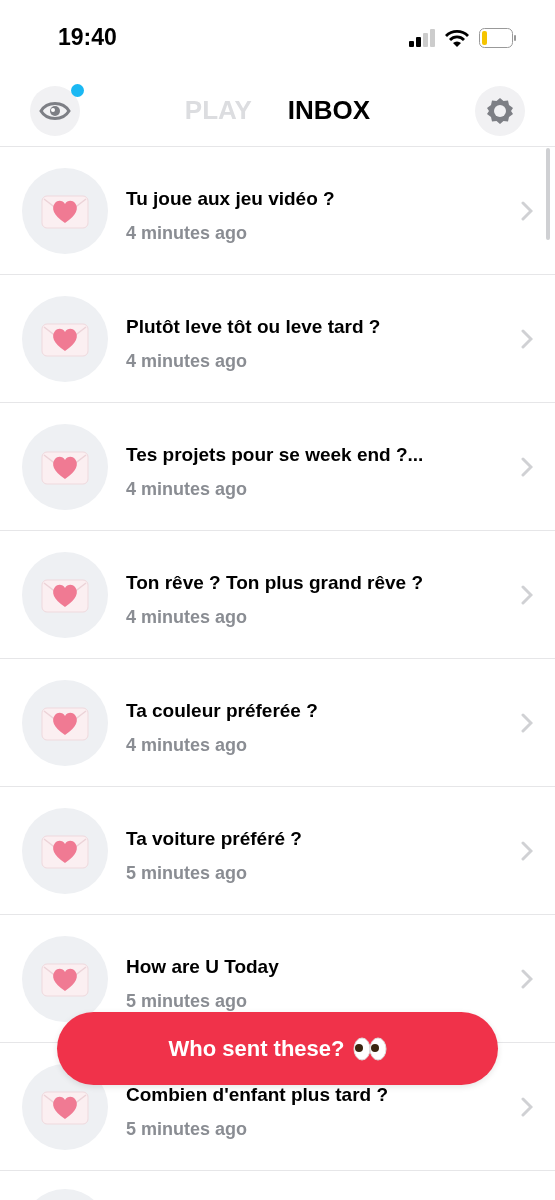 The image size is (555, 1200). What do you see at coordinates (277, 339) in the screenshot?
I see `message-row: Plutôt leve tôt ou leve tard ? 4 minutes ago` at bounding box center [277, 339].